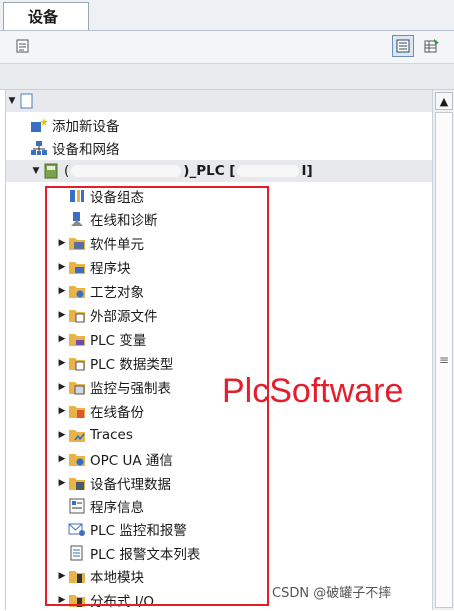  I want to click on tree-item-opcua: ▶ OPC UA 通信, so click(114, 459).